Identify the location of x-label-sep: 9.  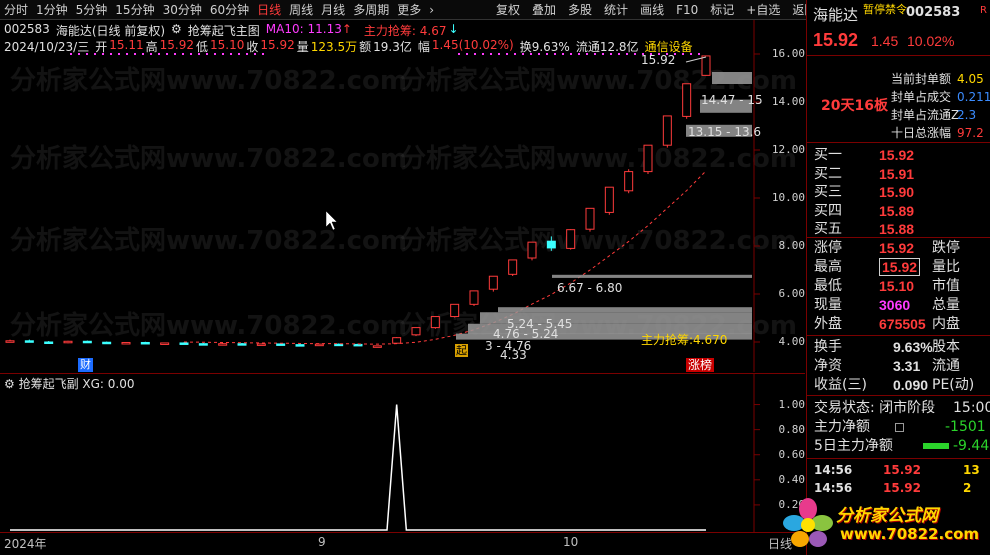
(322, 542).